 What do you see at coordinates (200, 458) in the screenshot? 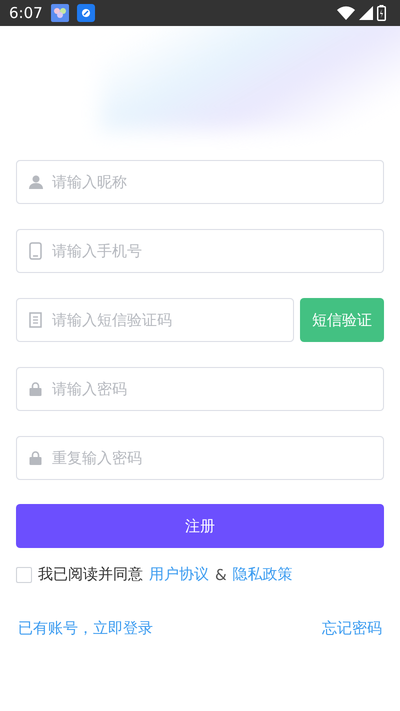
I see `input-field: 重复输入密码` at bounding box center [200, 458].